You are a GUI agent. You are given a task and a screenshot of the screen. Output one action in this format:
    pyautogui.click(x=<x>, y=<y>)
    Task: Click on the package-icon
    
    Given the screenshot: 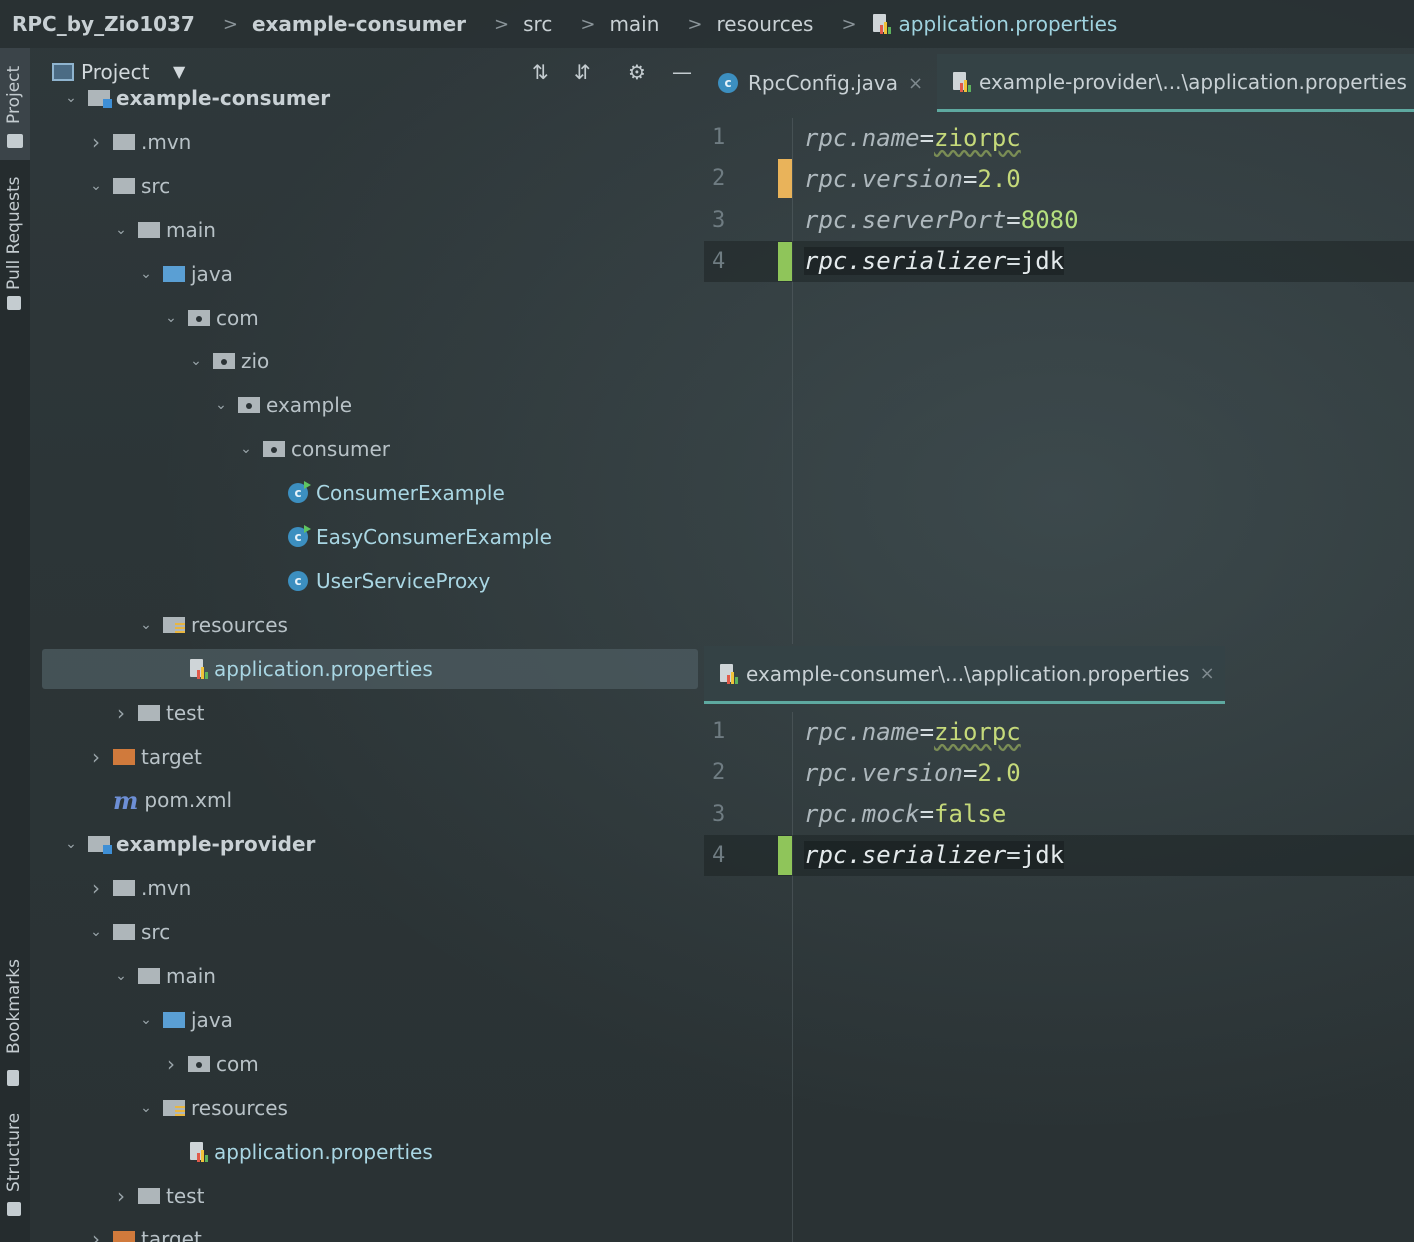 What is the action you would take?
    pyautogui.click(x=249, y=405)
    